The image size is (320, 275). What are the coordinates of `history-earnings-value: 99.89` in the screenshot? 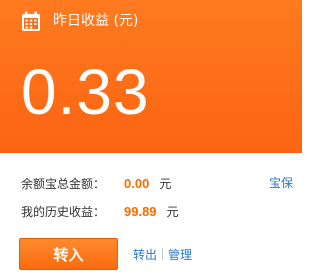 It's located at (140, 211).